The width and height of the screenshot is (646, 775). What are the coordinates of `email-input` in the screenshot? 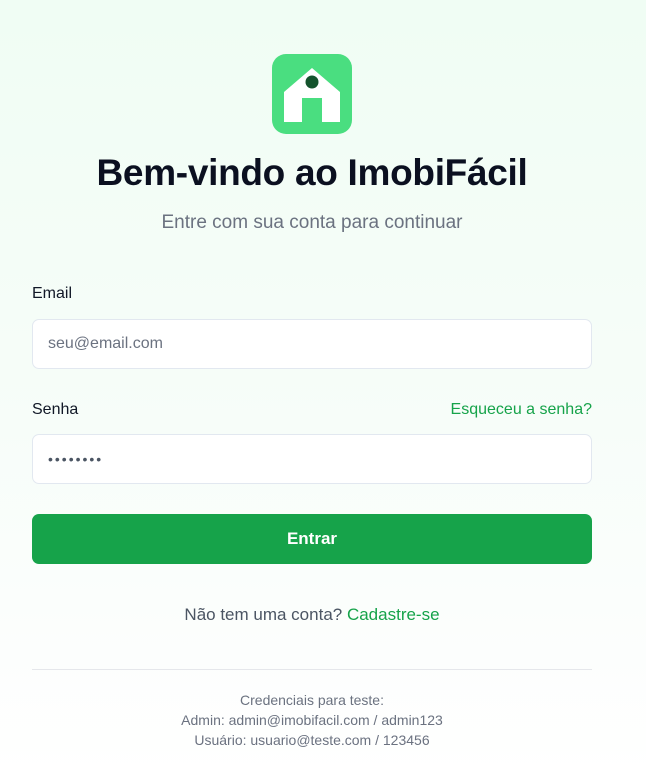 It's located at (312, 344).